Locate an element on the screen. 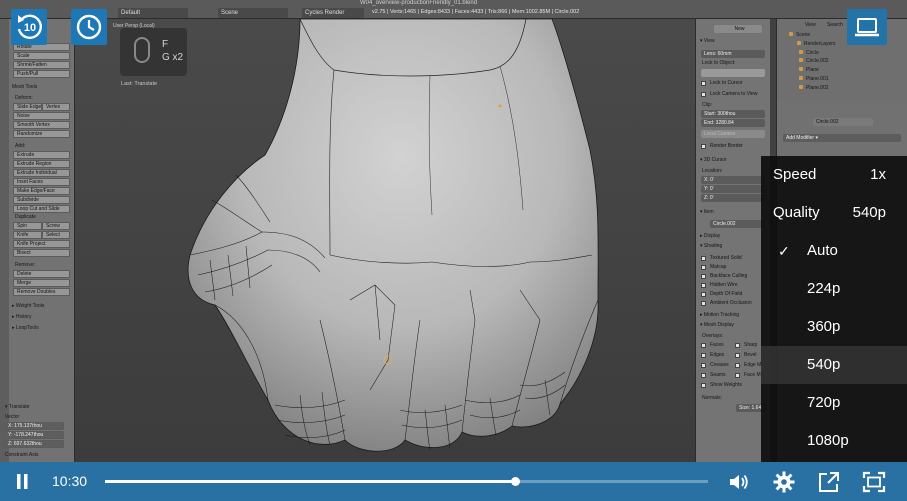  tool-button: Subdivide is located at coordinates (41, 200).